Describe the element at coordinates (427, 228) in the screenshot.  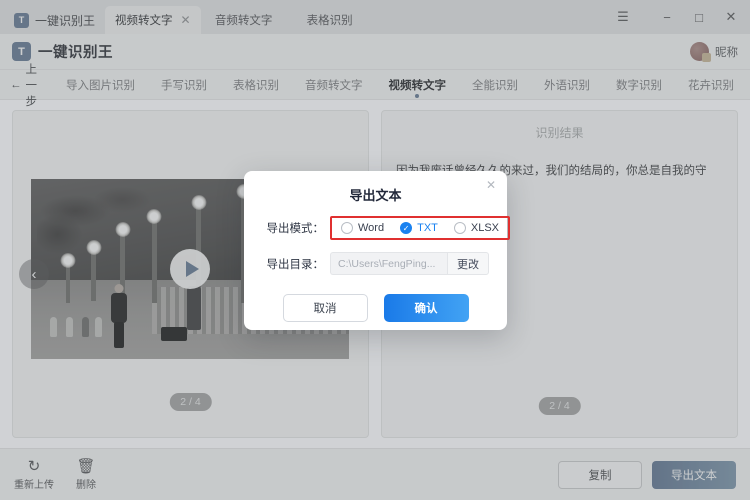
I see `radio-label: TXT` at that location.